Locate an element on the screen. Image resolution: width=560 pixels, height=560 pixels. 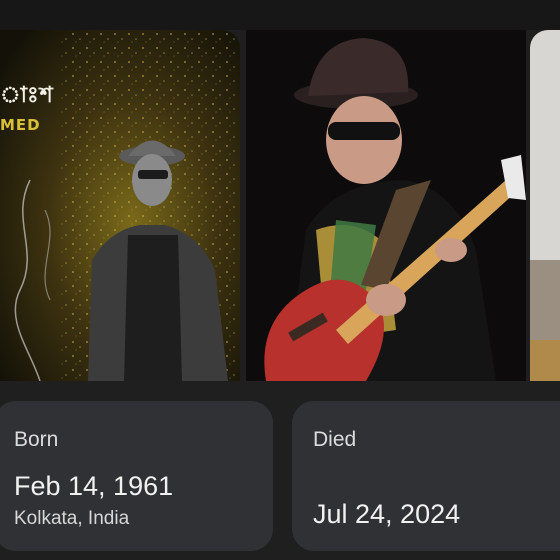
partial-image is located at coordinates (545, 205).